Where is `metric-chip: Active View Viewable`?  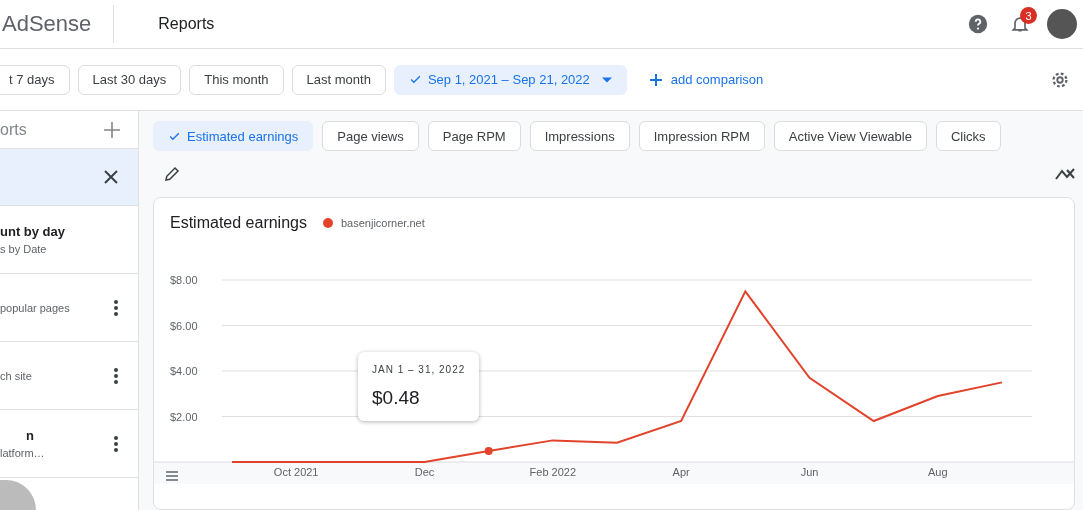
metric-chip: Active View Viewable is located at coordinates (850, 136).